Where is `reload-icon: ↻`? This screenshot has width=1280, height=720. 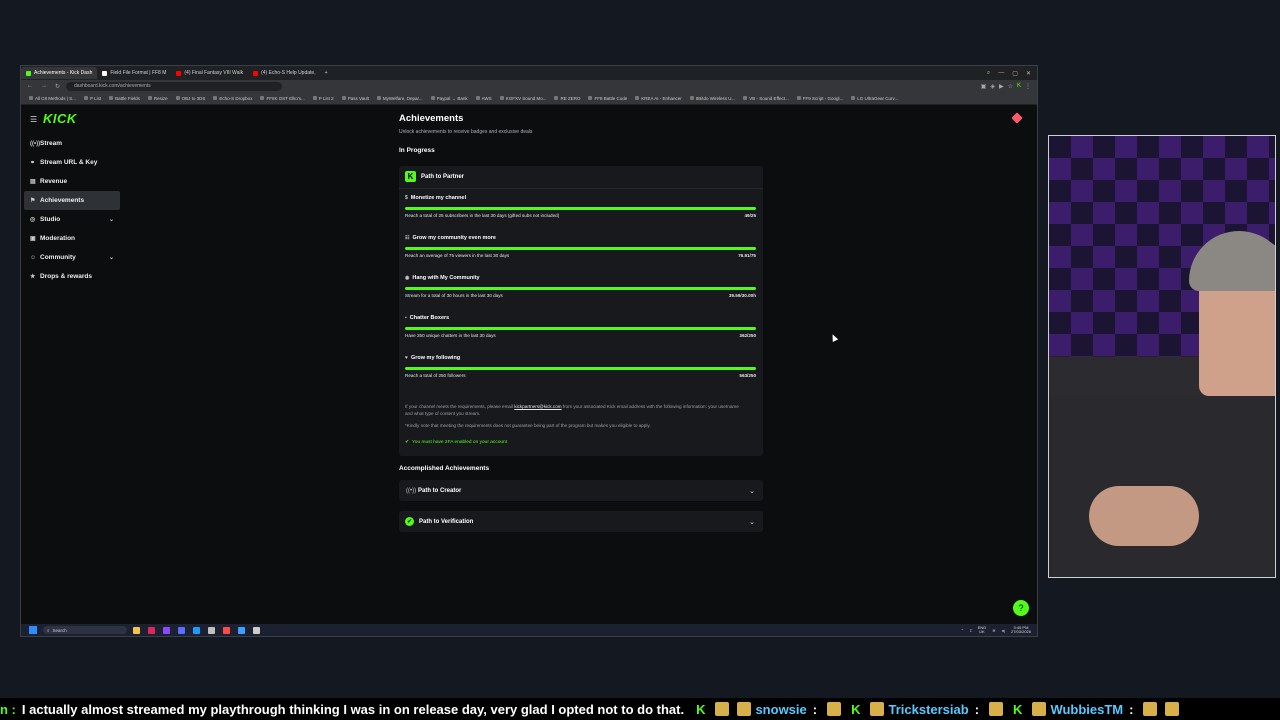
reload-icon: ↻ is located at coordinates (57, 86).